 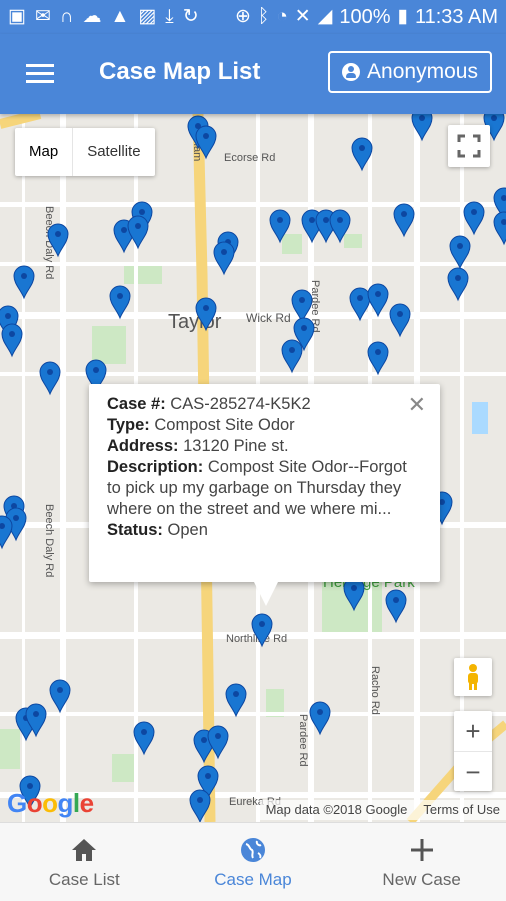 I want to click on map-attribution: Map data ©2018 Google Terms of Use, so click(x=382, y=810).